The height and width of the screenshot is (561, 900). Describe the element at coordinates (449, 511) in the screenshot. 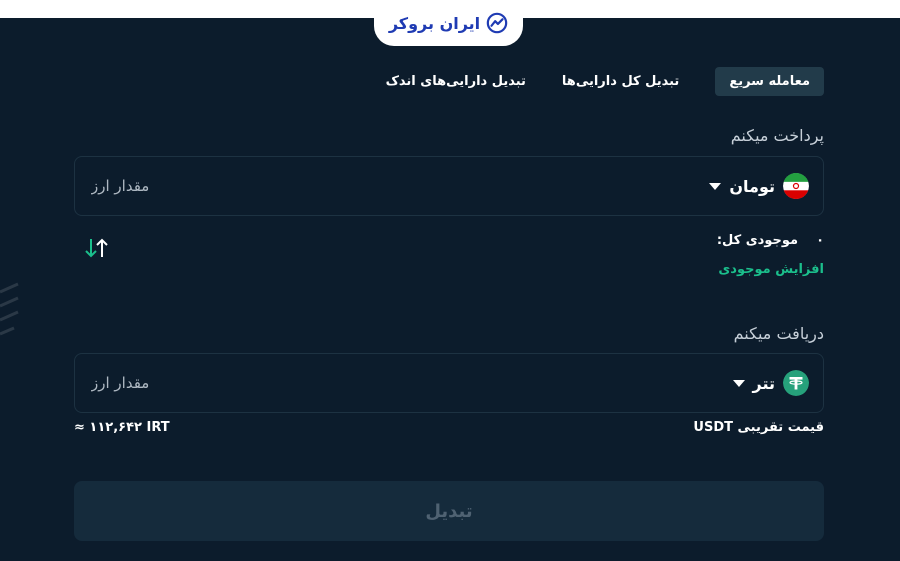

I see `convert-button: تبدیل` at that location.